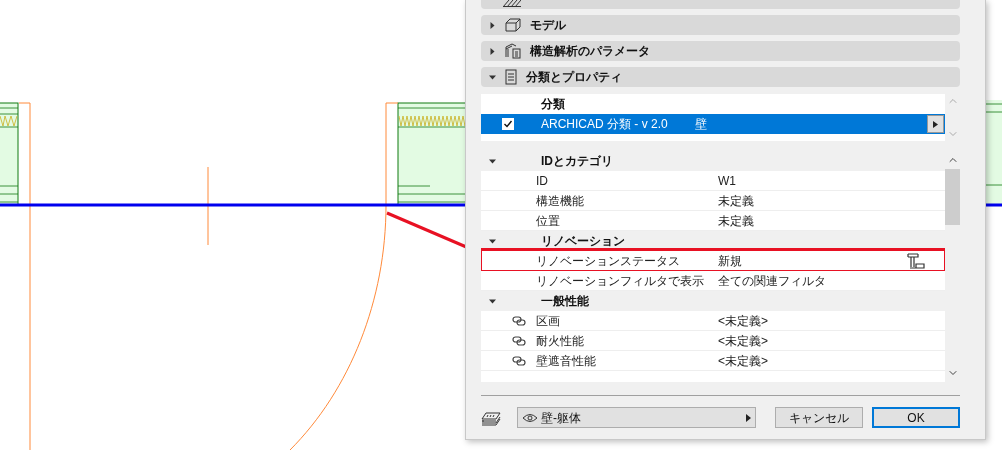 This screenshot has height=450, width=1002. Describe the element at coordinates (513, 25) in the screenshot. I see `box-icon` at that location.